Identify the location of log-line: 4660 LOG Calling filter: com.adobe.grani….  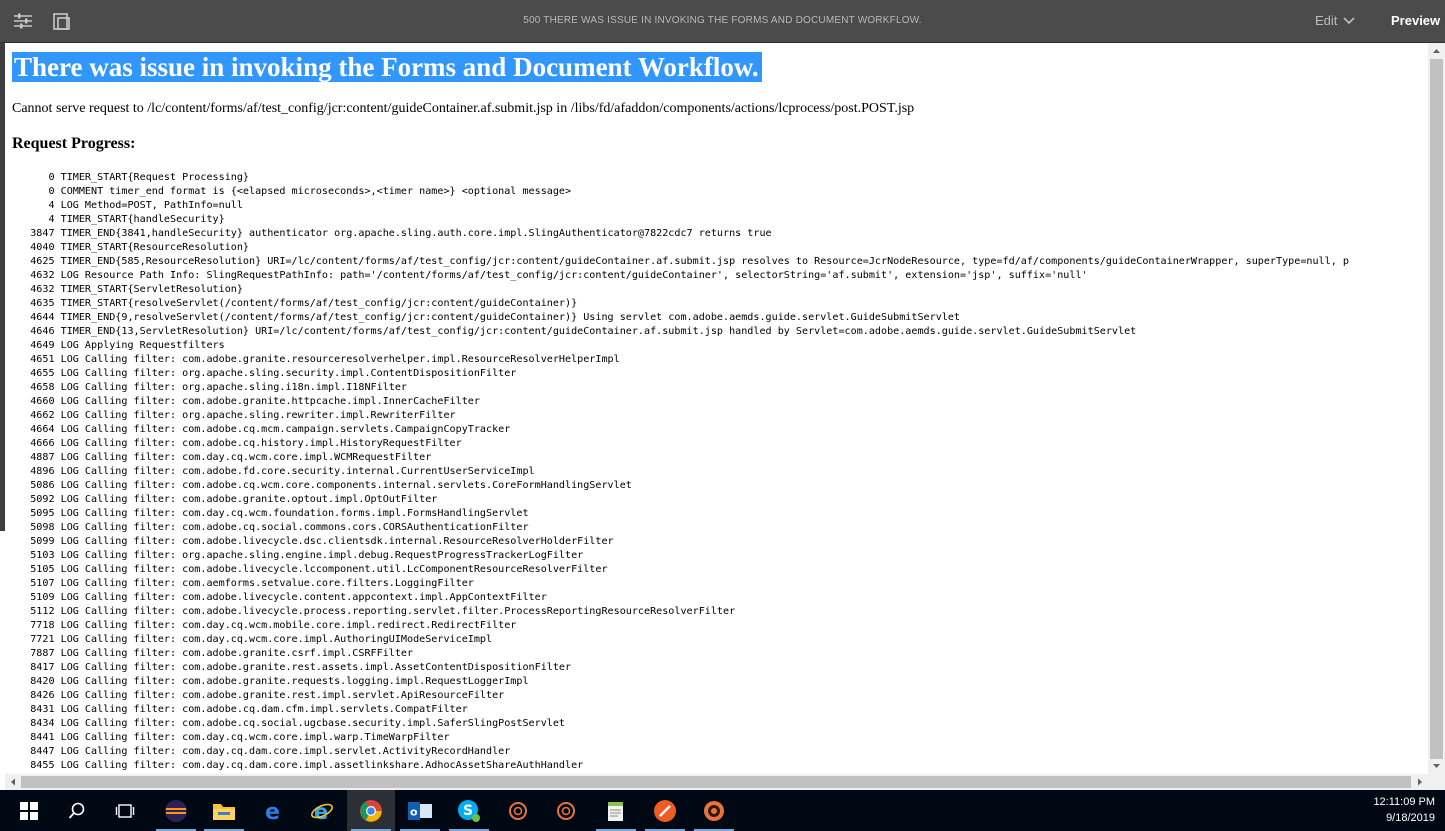
(246, 401).